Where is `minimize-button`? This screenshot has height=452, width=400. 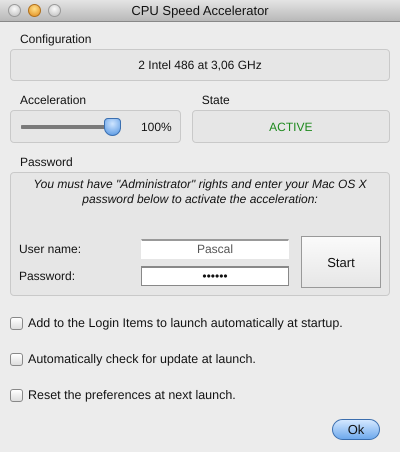 minimize-button is located at coordinates (34, 10).